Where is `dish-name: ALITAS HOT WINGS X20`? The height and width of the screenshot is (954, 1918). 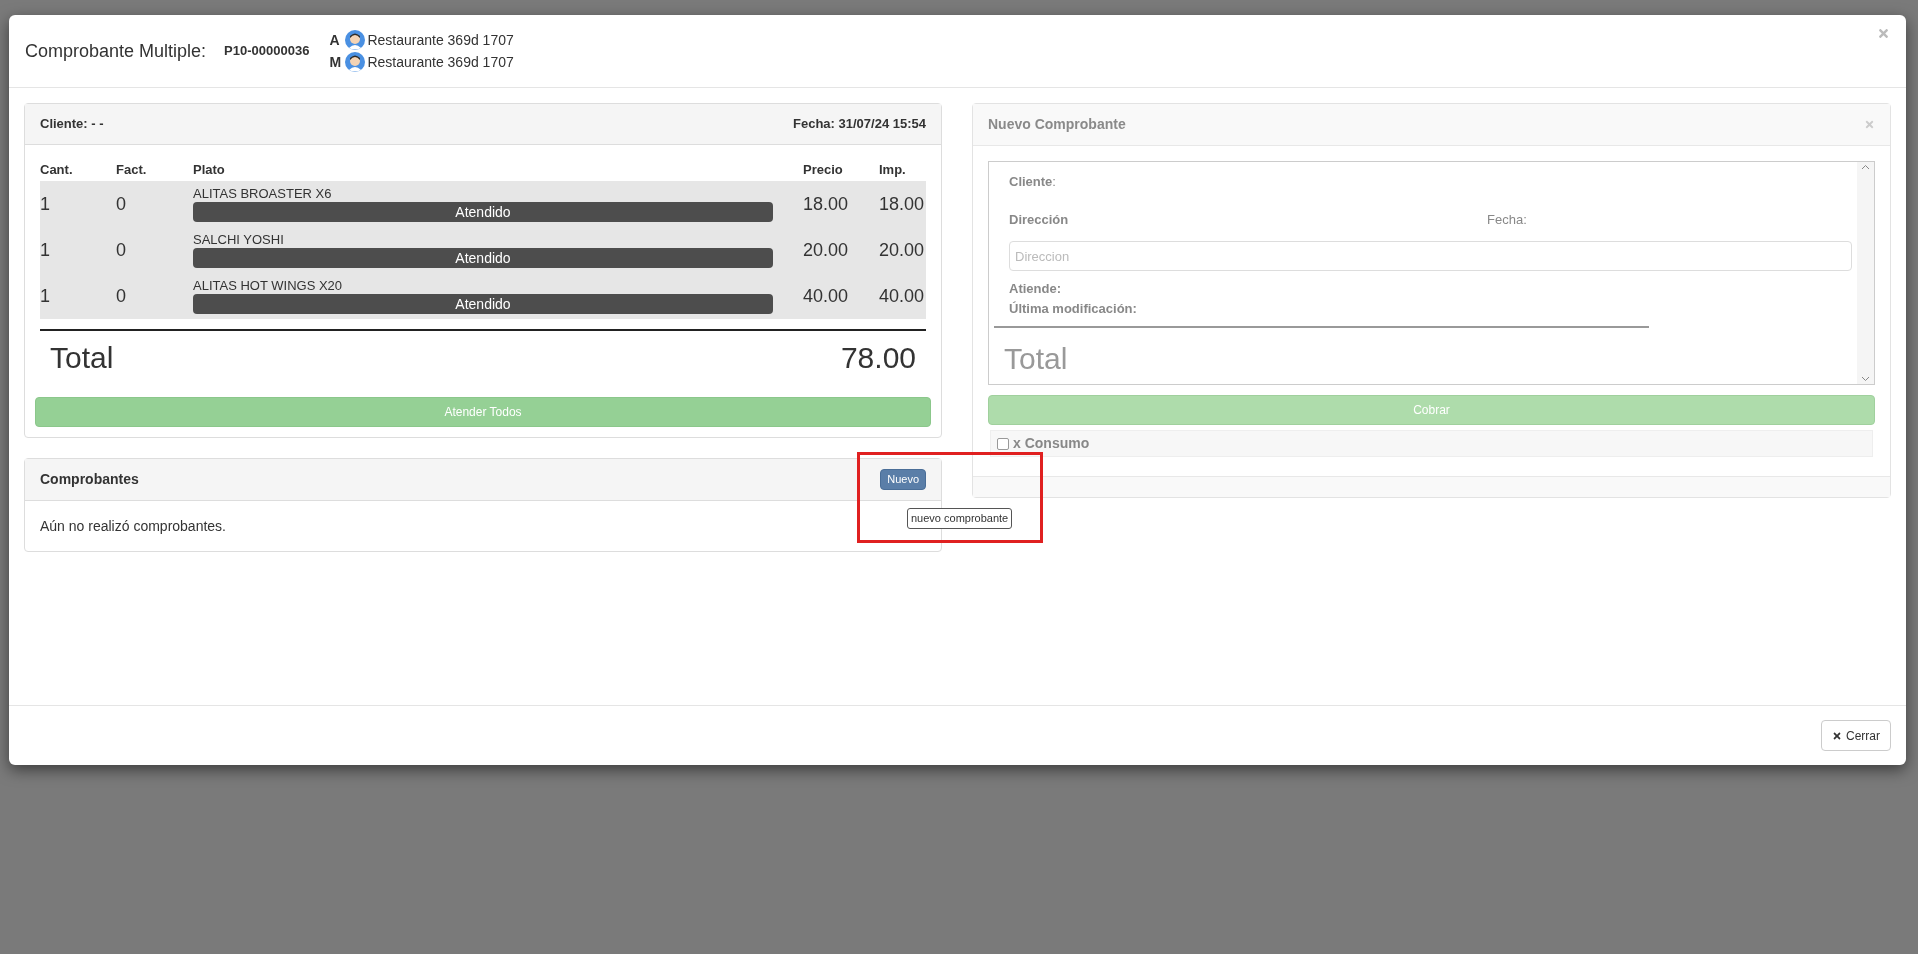
dish-name: ALITAS HOT WINGS X20 is located at coordinates (268, 286).